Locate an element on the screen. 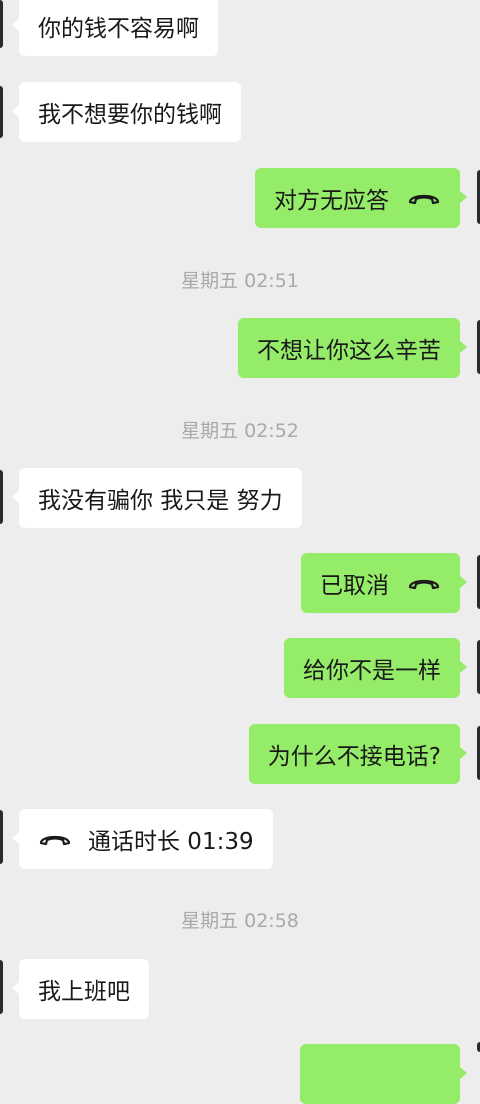 This screenshot has height=1104, width=480. message-bubble-outgoing: 为什么不接电话? is located at coordinates (358, 754).